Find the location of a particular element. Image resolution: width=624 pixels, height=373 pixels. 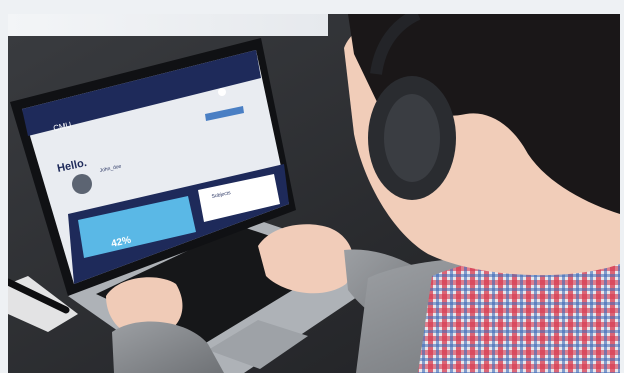

user-avatar-icon is located at coordinates (82, 184).